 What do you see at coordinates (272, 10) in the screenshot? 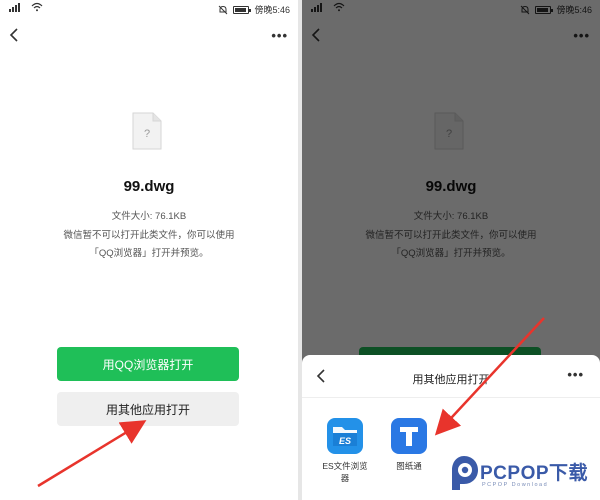
I see `status-time: 傍晚5:46` at bounding box center [272, 10].